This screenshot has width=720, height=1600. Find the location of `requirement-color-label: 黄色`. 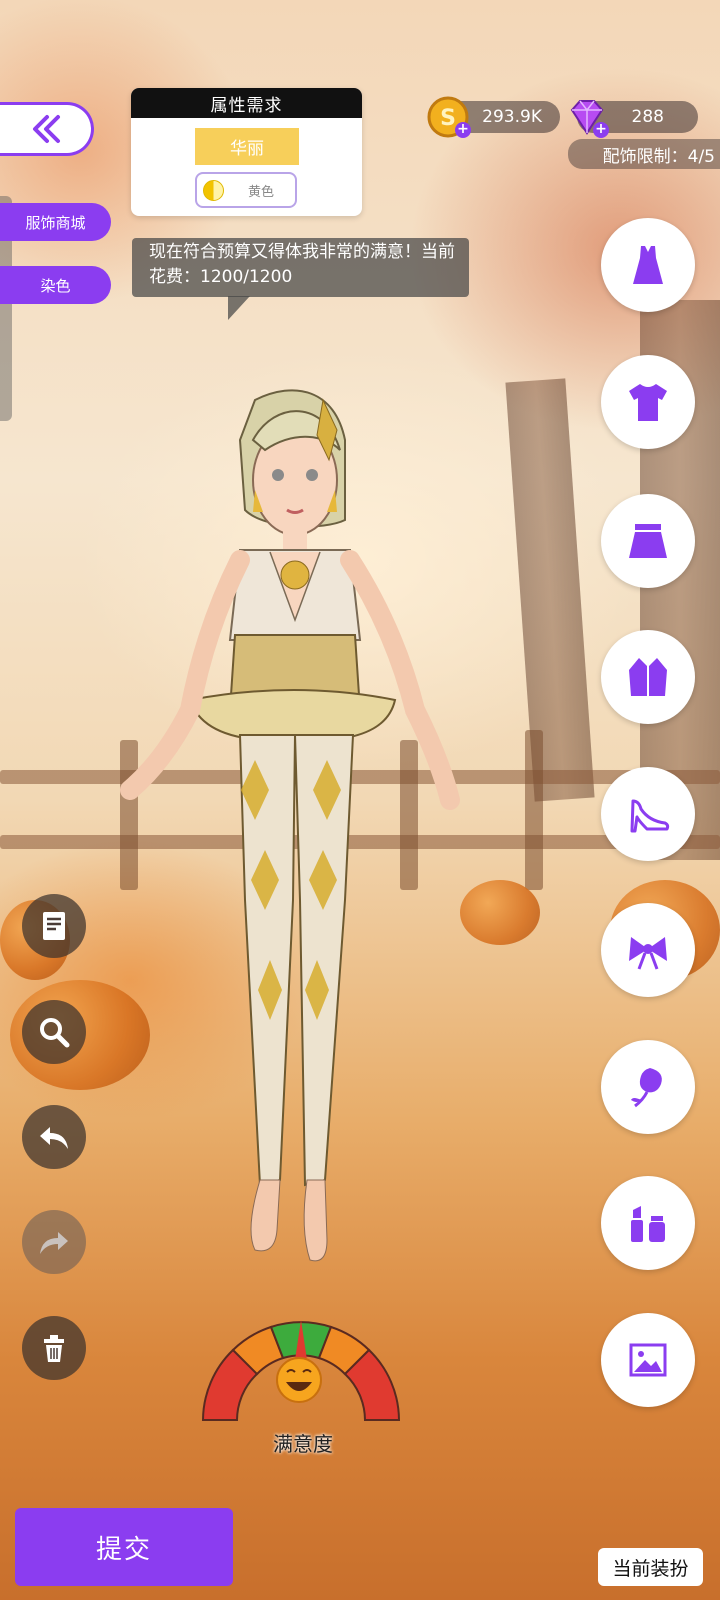

requirement-color-label: 黄色 is located at coordinates (261, 192).